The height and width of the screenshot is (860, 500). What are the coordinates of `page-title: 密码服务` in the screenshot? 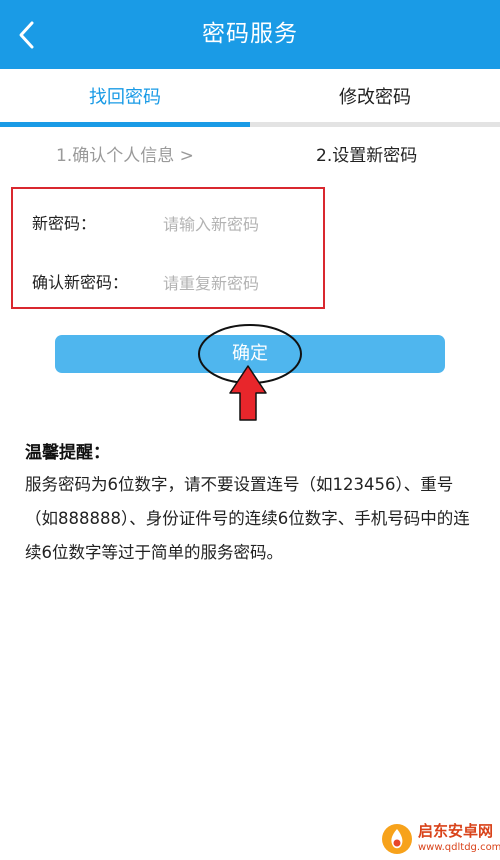 It's located at (250, 34).